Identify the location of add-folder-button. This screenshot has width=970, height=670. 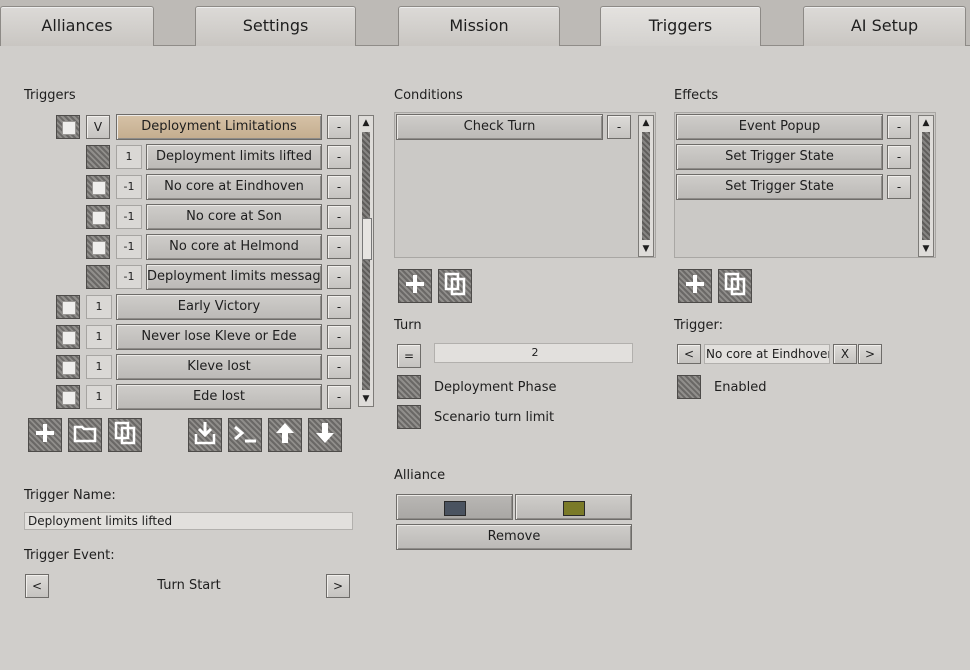
(85, 435).